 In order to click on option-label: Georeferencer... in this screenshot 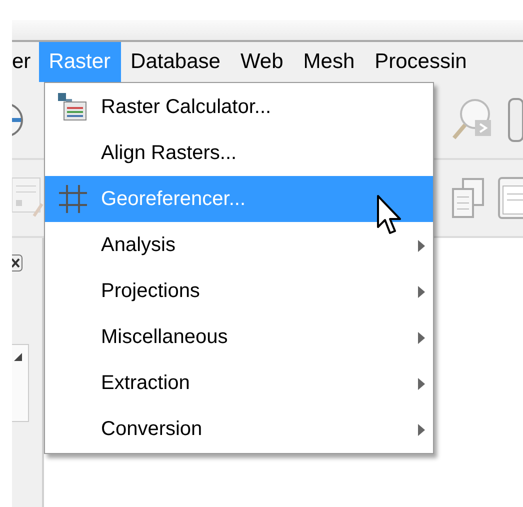, I will do `click(173, 199)`.